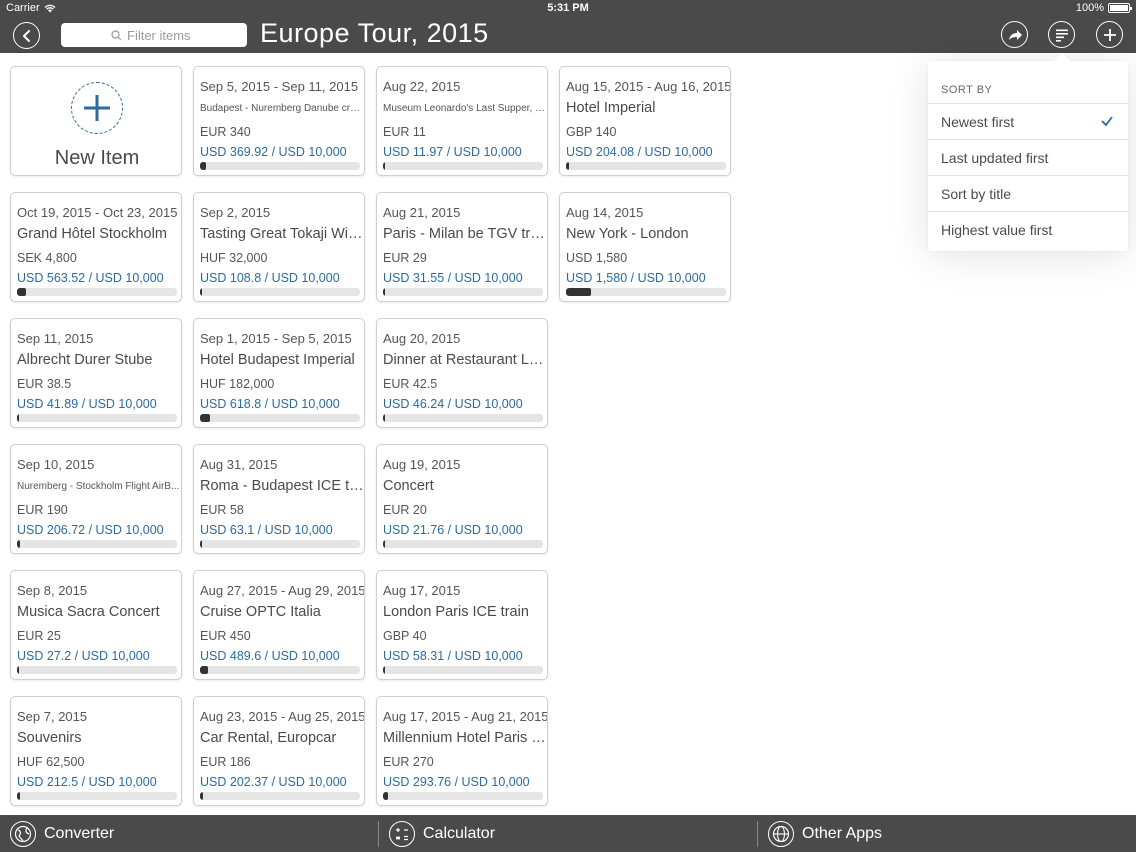  Describe the element at coordinates (1014, 34) in the screenshot. I see `share-button` at that location.